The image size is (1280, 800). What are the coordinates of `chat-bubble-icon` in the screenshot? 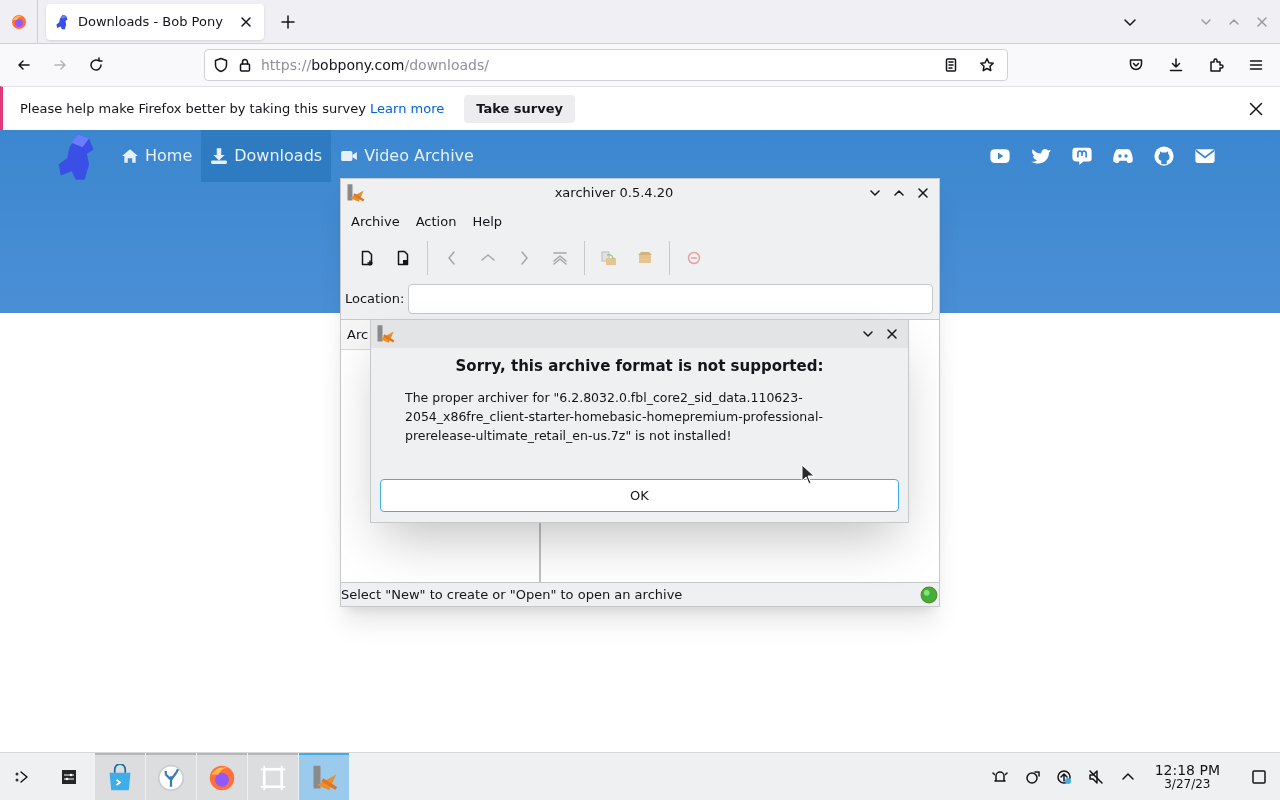 It's located at (1082, 156).